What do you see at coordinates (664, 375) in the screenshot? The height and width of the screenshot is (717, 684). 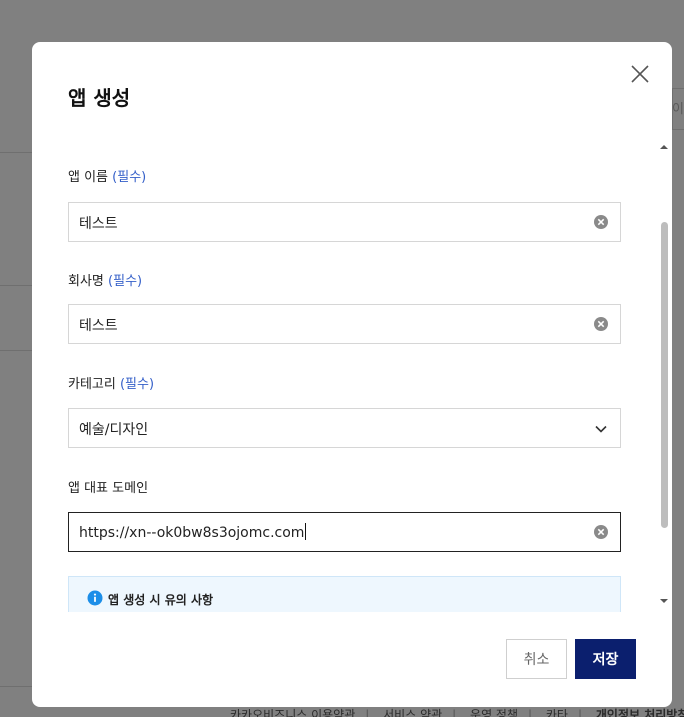 I see `scrollbar-thumb` at bounding box center [664, 375].